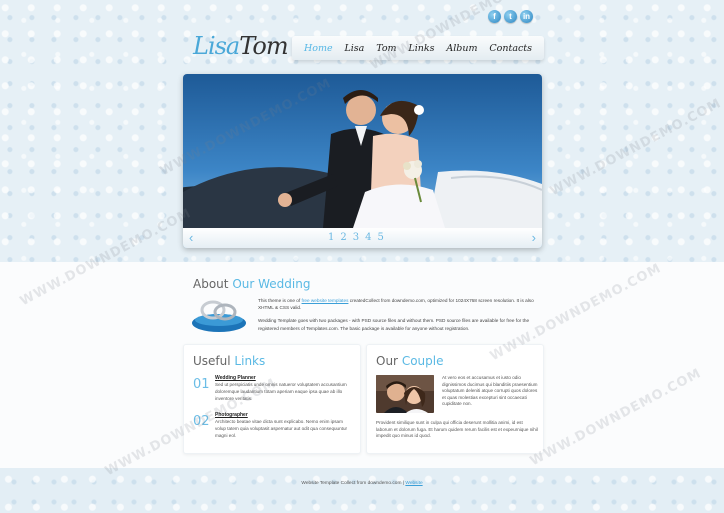 This screenshot has width=724, height=513. What do you see at coordinates (494, 16) in the screenshot?
I see `facebook-icon: f` at bounding box center [494, 16].